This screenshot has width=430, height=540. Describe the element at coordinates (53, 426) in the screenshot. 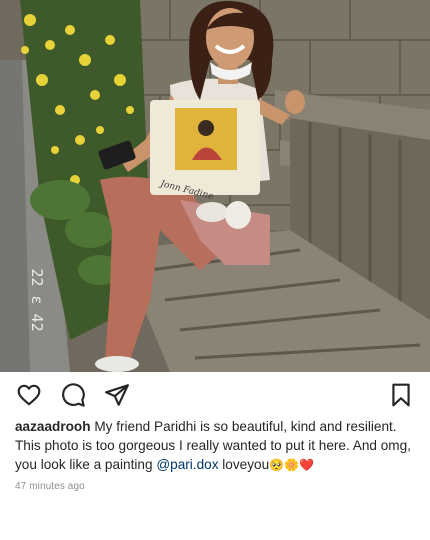

I see `caption-username: aazaadrooh` at that location.